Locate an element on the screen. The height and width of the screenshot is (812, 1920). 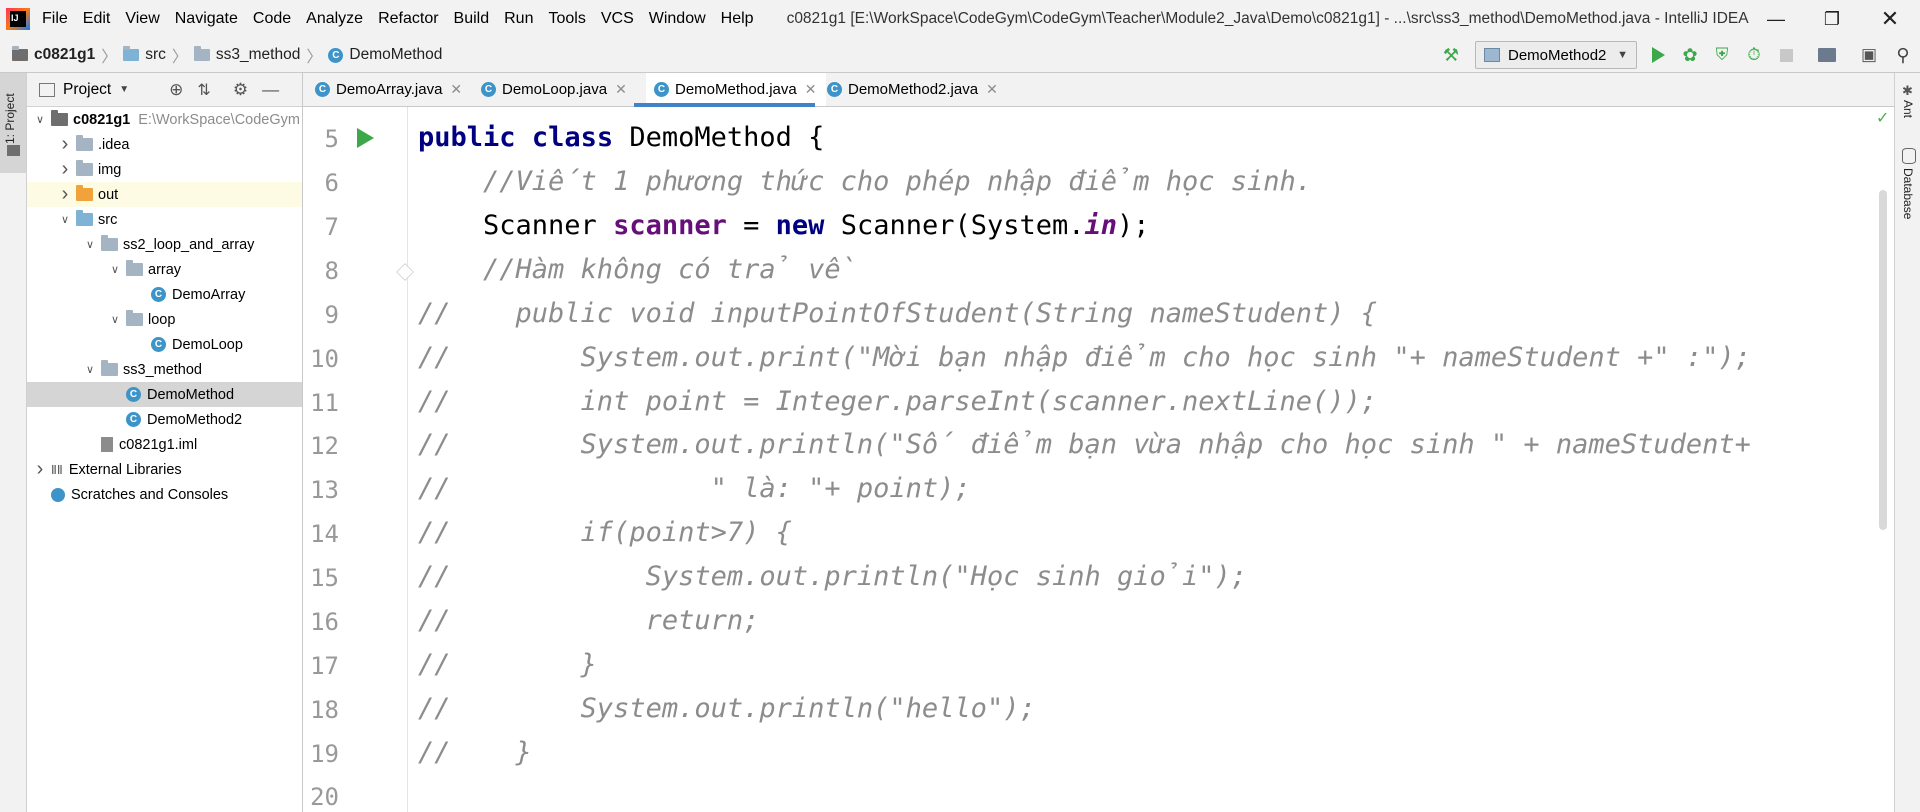
tree-item: › img is located at coordinates (164, 169).